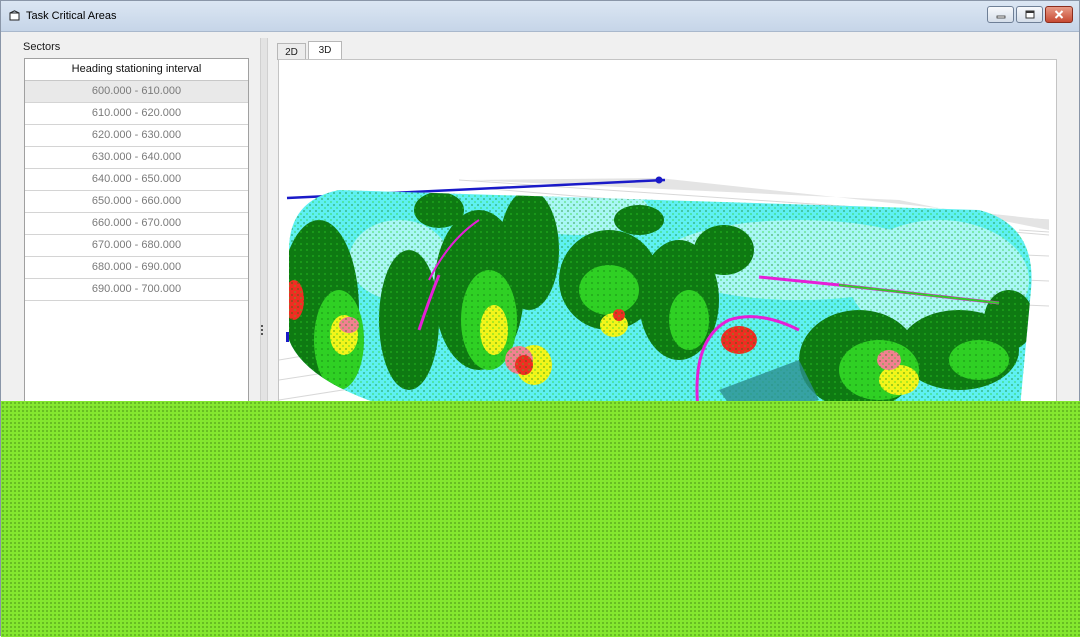  Describe the element at coordinates (42, 47) in the screenshot. I see `sectors-label: Sectors` at that location.